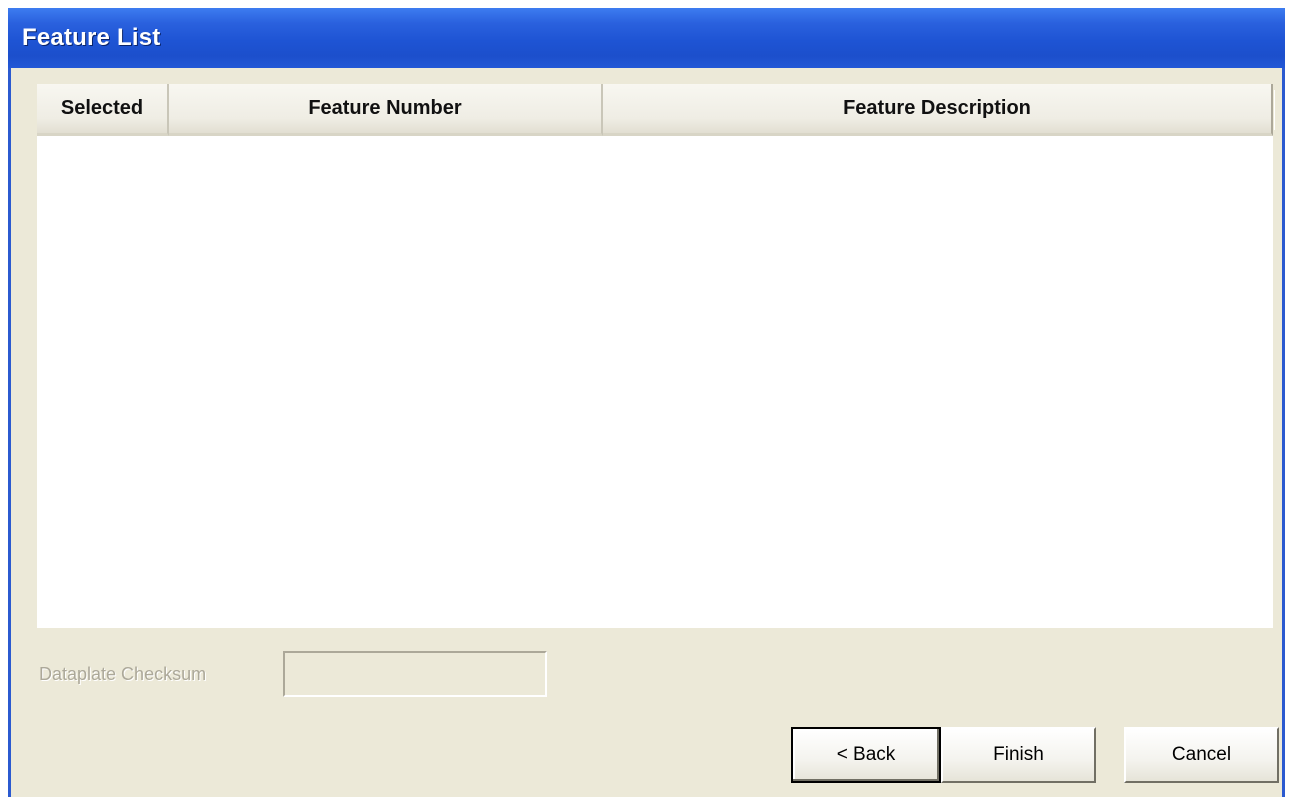  I want to click on column-header-label: Feature Description, so click(937, 108).